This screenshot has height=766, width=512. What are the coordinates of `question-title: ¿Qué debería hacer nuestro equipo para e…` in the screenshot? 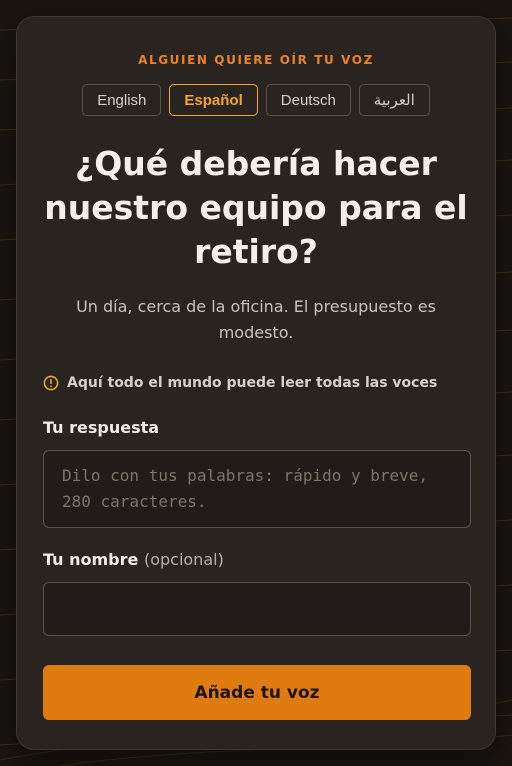 It's located at (256, 207).